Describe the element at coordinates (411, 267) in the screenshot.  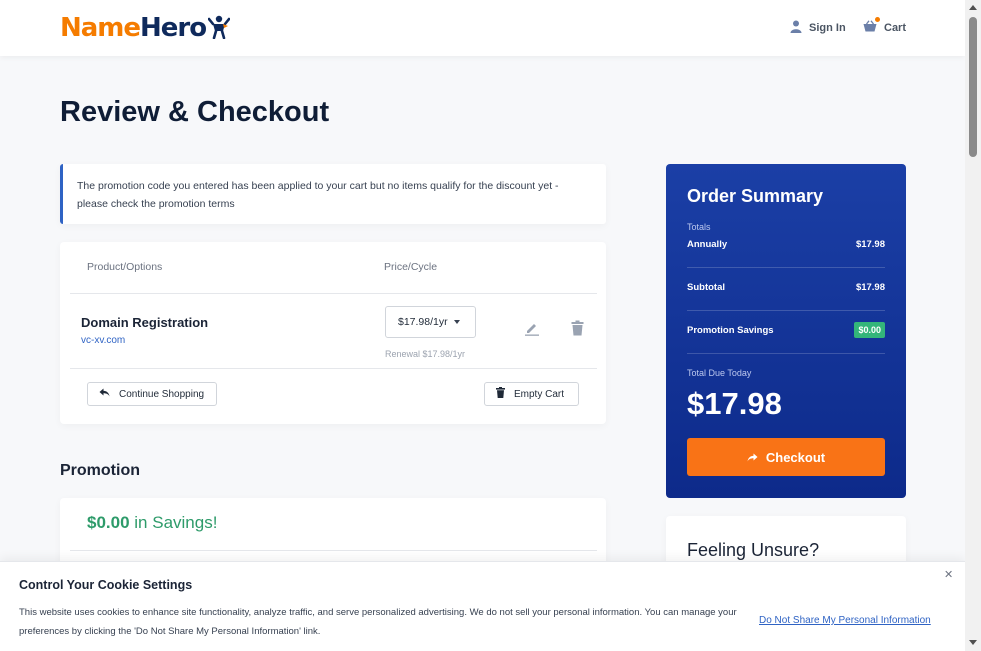
I see `column-header-price: Price/Cycle` at that location.